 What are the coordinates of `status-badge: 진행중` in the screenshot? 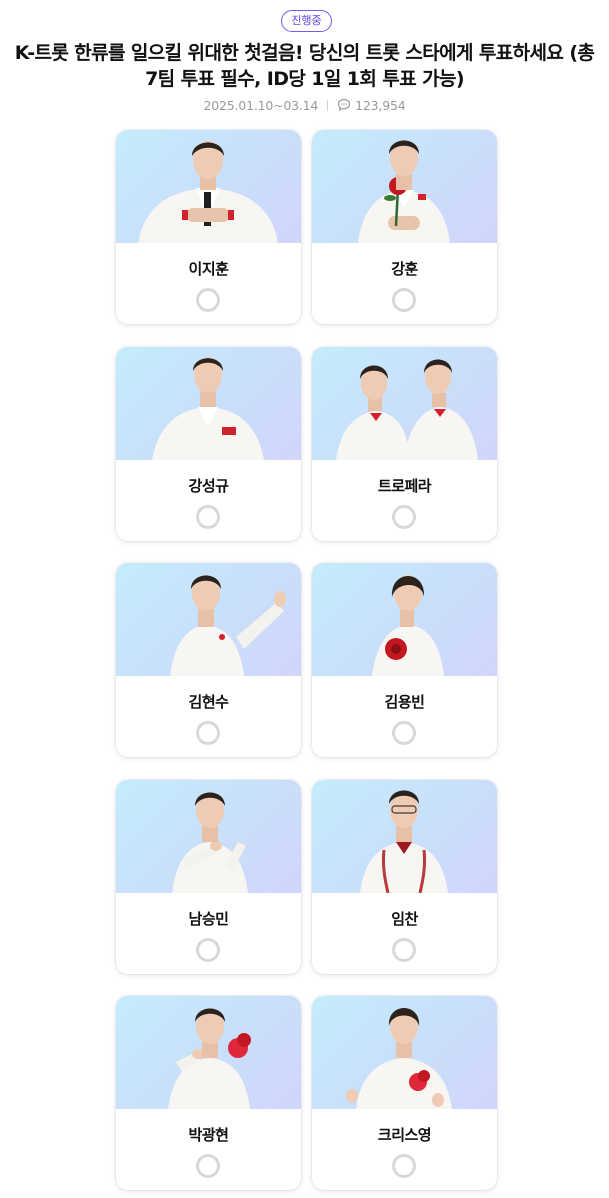 It's located at (306, 21).